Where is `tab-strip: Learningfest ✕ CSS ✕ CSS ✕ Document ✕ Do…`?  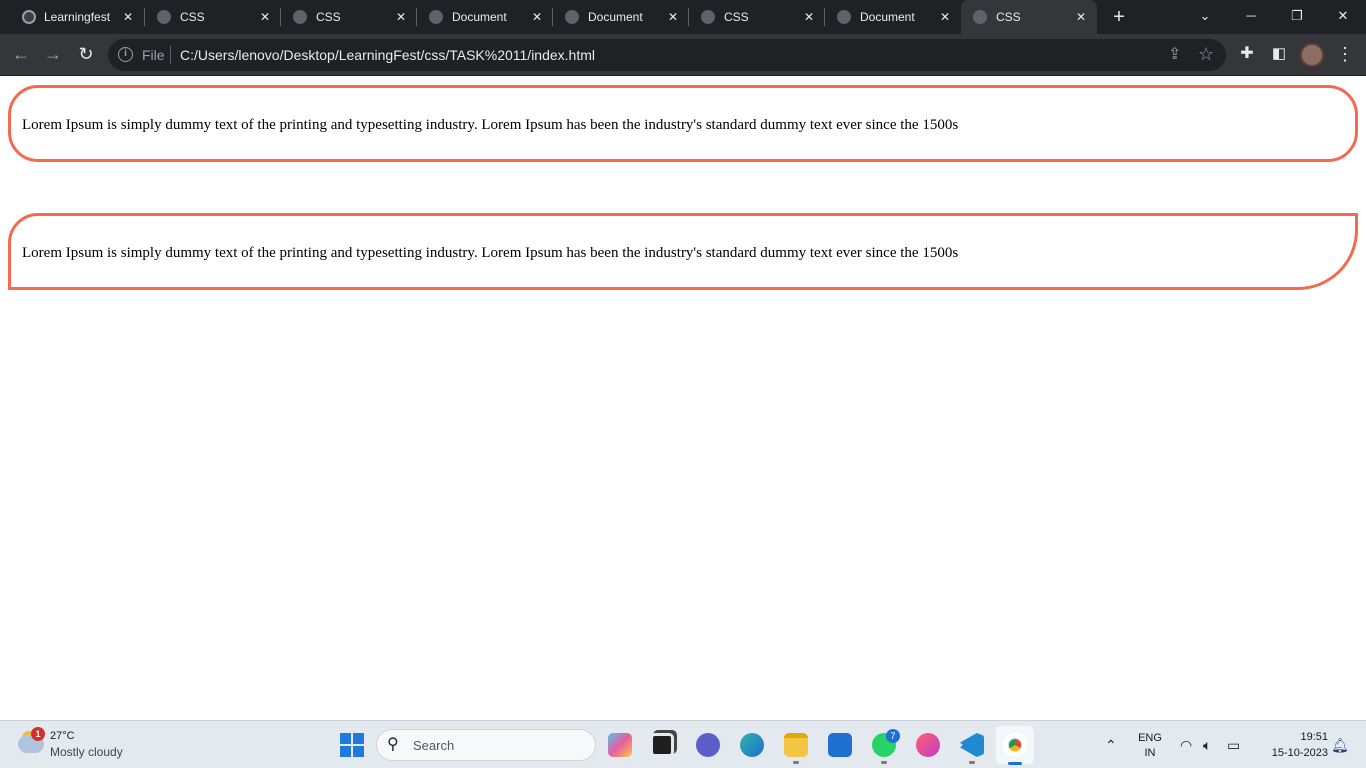
tab-strip: Learningfest ✕ CSS ✕ CSS ✕ Document ✕ Do… is located at coordinates (683, 17).